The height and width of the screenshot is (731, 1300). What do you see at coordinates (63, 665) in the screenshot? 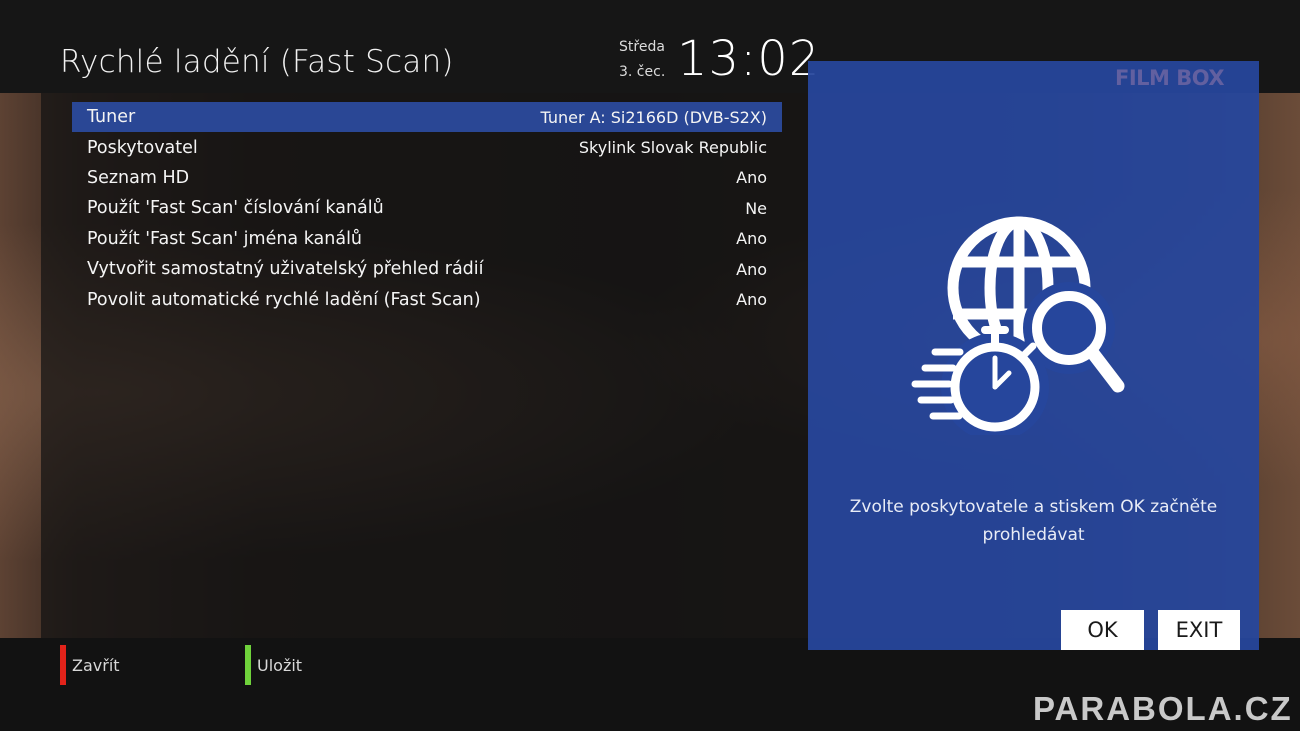
I see `red-key-indicator` at bounding box center [63, 665].